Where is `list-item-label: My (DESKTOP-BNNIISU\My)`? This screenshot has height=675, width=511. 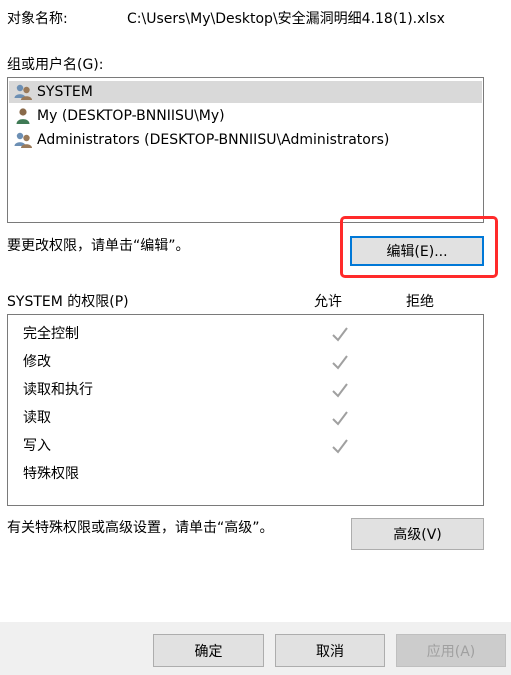
list-item-label: My (DESKTOP-BNNIISU\My) is located at coordinates (131, 116).